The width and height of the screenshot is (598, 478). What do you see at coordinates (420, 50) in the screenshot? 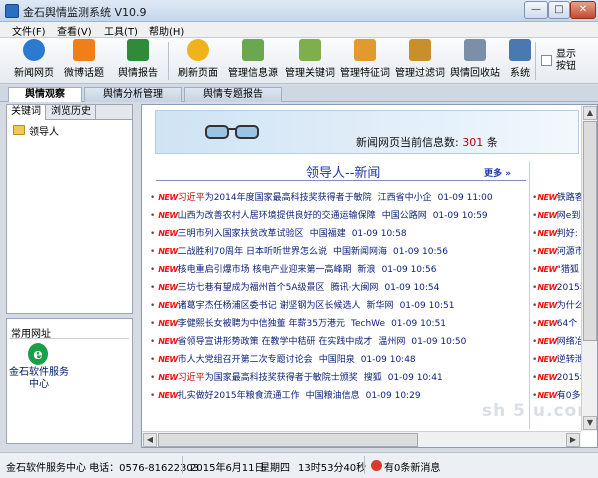
I see `filter-folder-icon` at bounding box center [420, 50].